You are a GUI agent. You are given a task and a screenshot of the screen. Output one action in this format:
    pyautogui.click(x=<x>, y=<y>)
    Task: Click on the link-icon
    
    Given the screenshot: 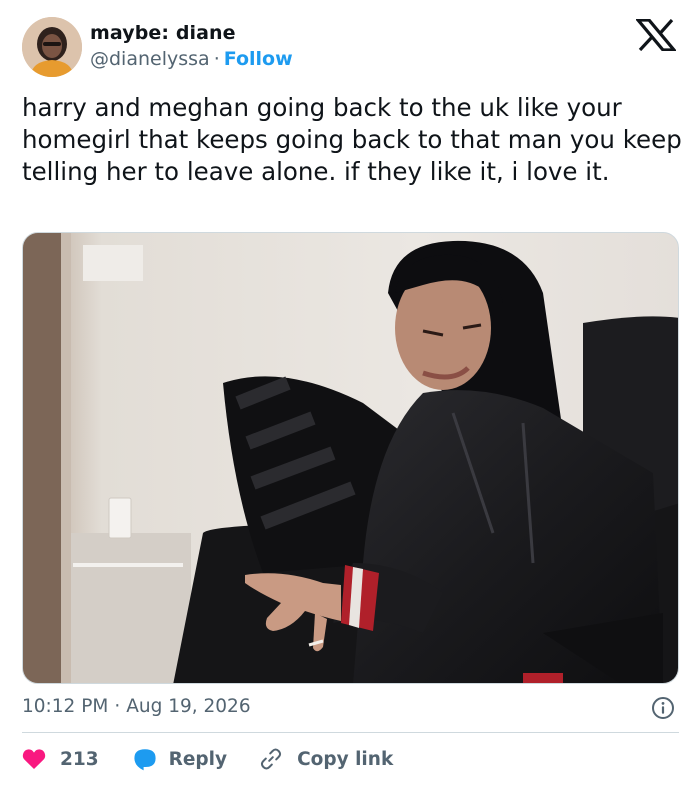 What is the action you would take?
    pyautogui.click(x=271, y=759)
    